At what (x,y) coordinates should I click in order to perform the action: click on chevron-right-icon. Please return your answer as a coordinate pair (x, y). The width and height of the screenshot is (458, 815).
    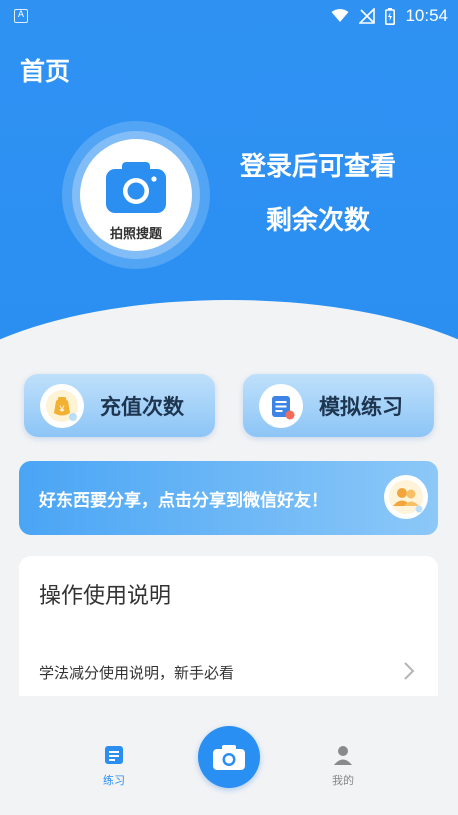
    Looking at the image, I should click on (409, 671).